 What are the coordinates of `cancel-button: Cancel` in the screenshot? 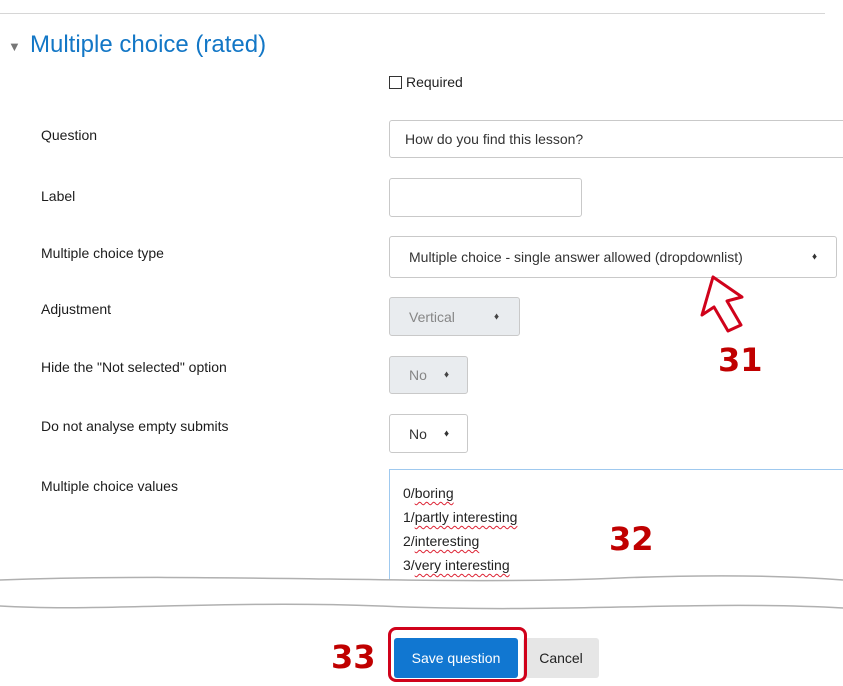 It's located at (561, 658).